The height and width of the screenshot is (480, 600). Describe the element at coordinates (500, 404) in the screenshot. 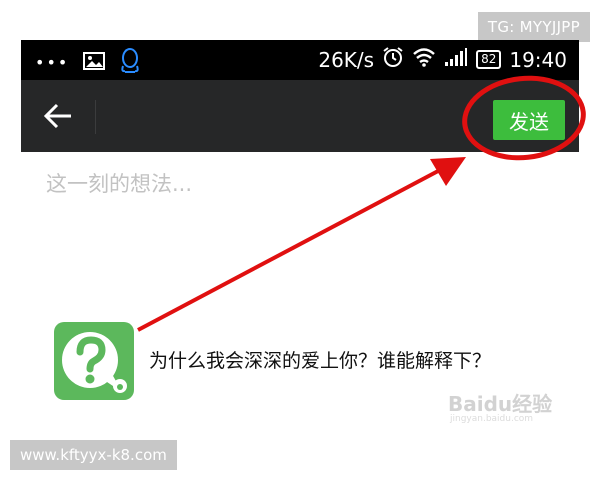

I see `baidu-watermark-logo: Baidu经验` at that location.